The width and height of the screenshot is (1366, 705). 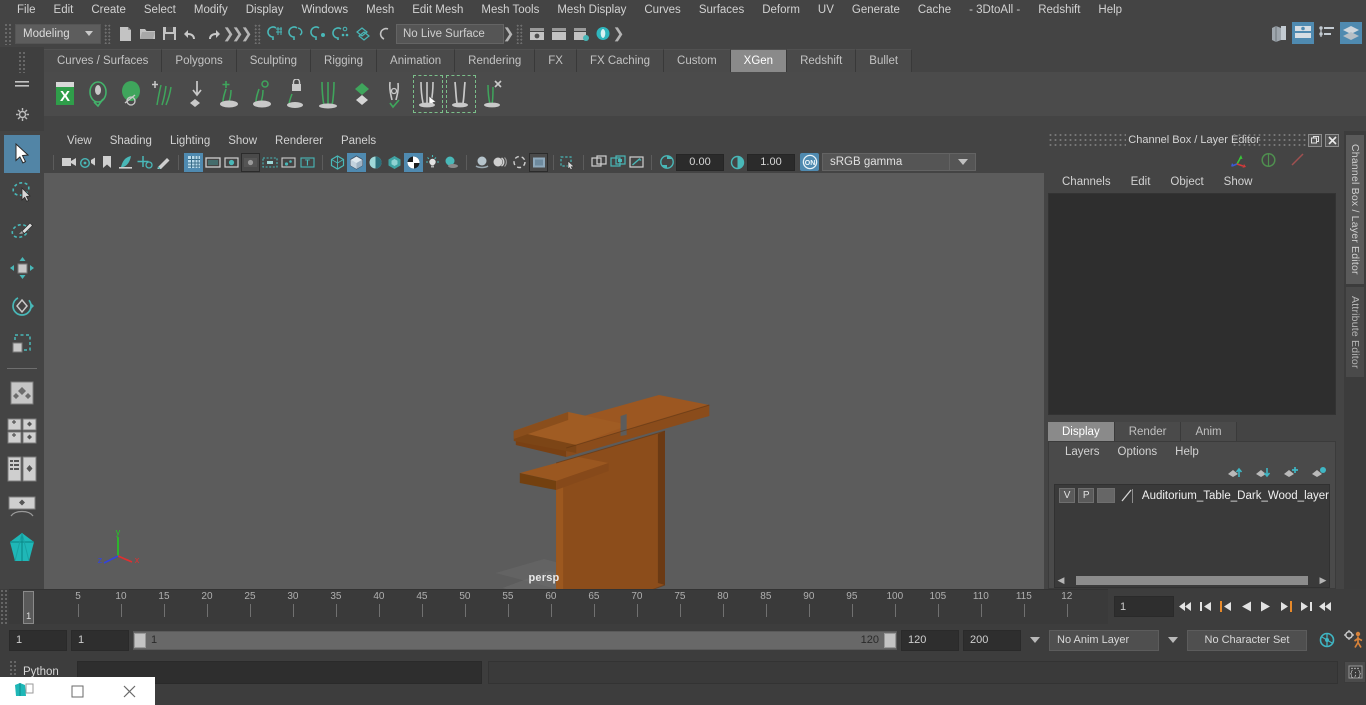 I want to click on menu-mesh-display: Mesh Display, so click(x=591, y=10).